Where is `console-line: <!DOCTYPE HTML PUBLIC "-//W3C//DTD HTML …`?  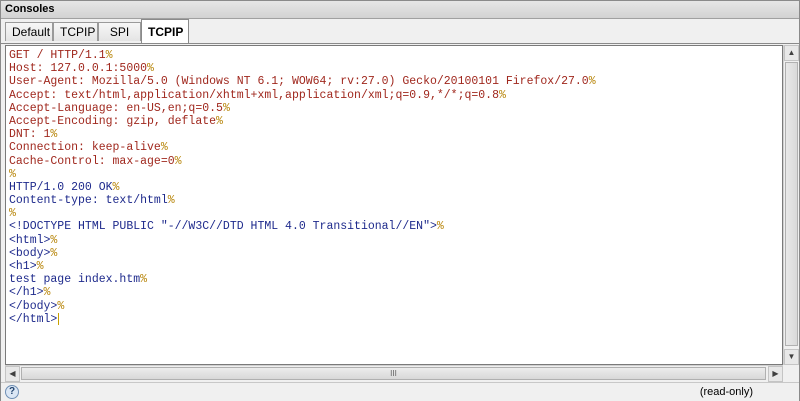 console-line: <!DOCTYPE HTML PUBLIC "-//W3C//DTD HTML … is located at coordinates (302, 226).